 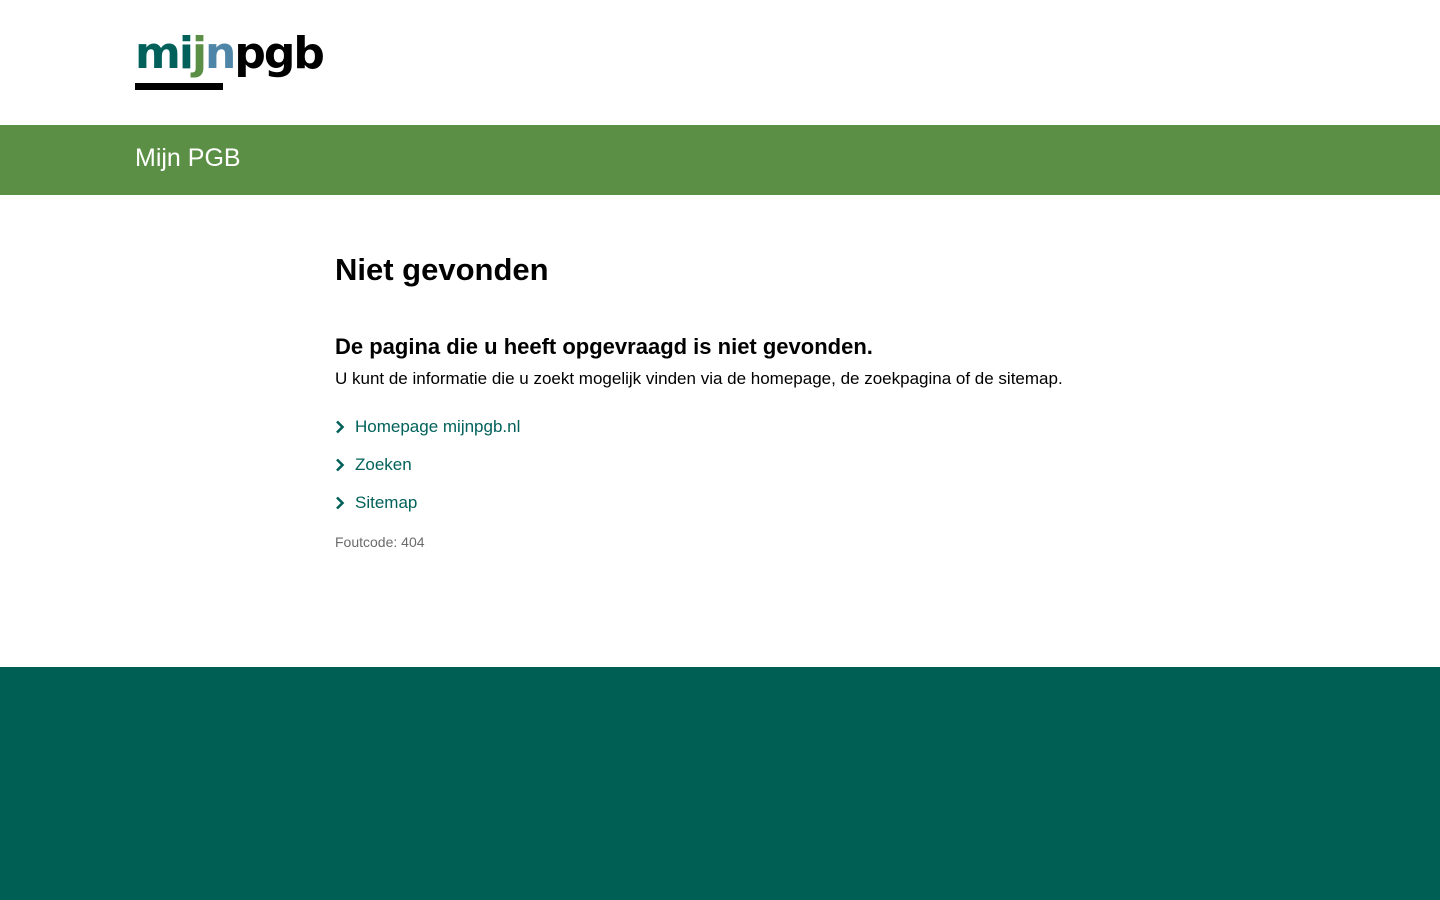 I want to click on page-title: Niet gevonden, so click(x=442, y=269).